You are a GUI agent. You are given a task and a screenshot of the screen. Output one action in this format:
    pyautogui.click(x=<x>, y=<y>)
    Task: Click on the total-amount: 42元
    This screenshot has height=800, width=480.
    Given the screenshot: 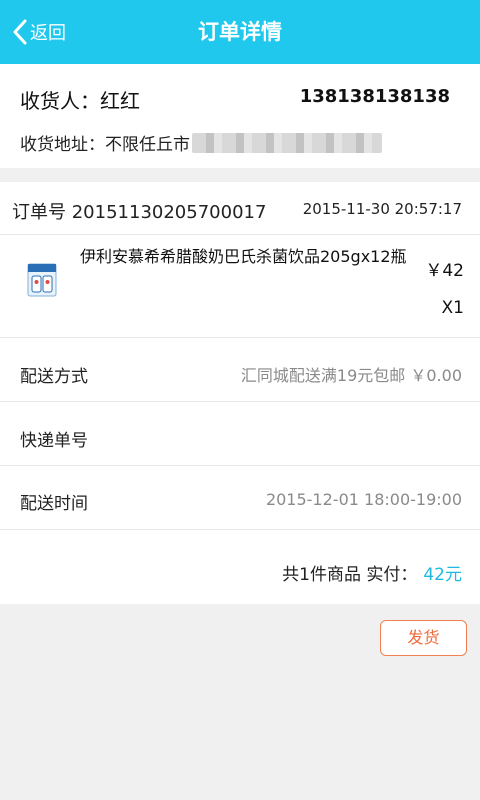 What is the action you would take?
    pyautogui.click(x=442, y=575)
    